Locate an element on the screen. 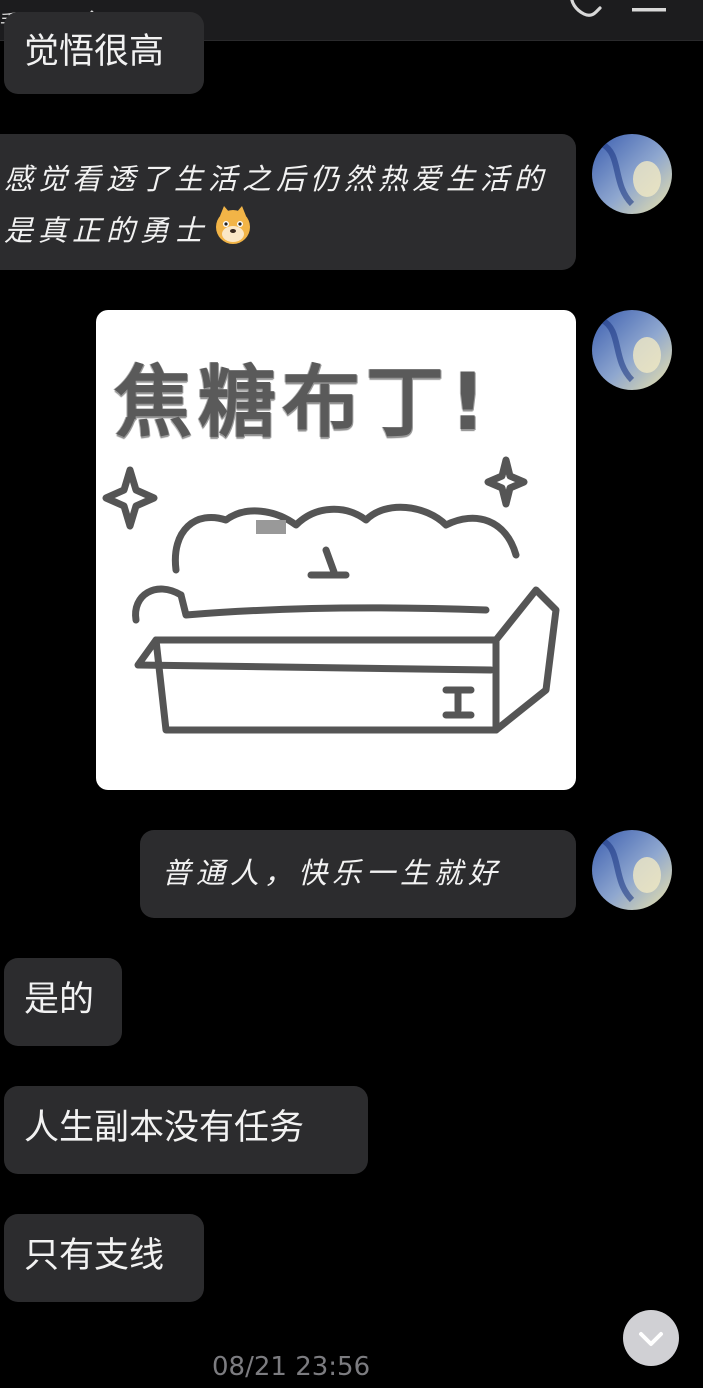 The width and height of the screenshot is (703, 1388). message-text: 只有支线 is located at coordinates (94, 1256).